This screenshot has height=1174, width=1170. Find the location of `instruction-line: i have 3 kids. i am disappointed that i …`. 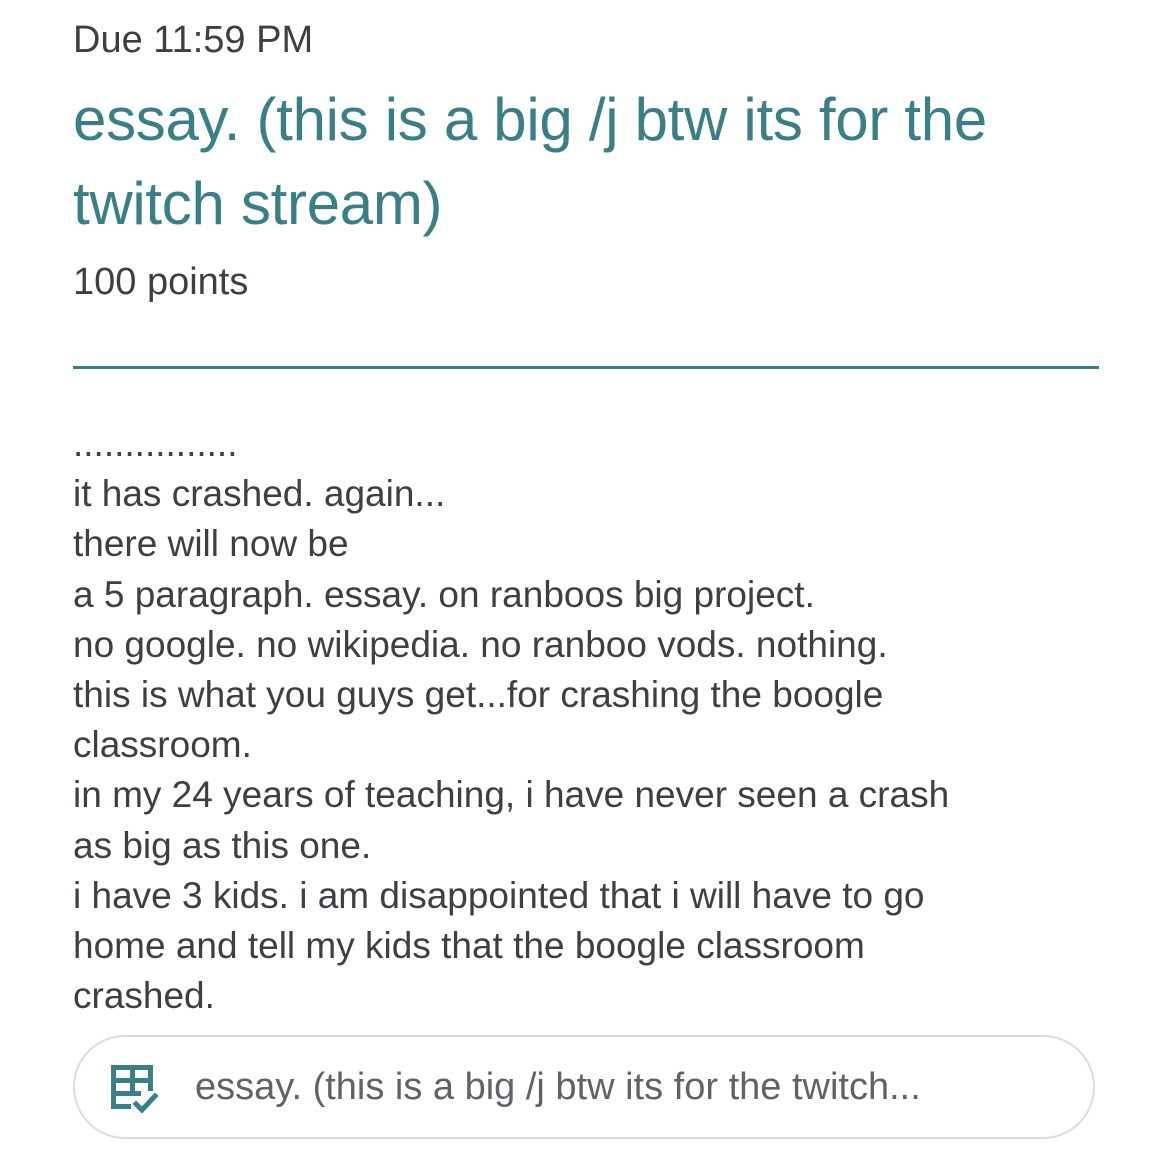

instruction-line: i have 3 kids. i am disappointed that i … is located at coordinates (499, 895).